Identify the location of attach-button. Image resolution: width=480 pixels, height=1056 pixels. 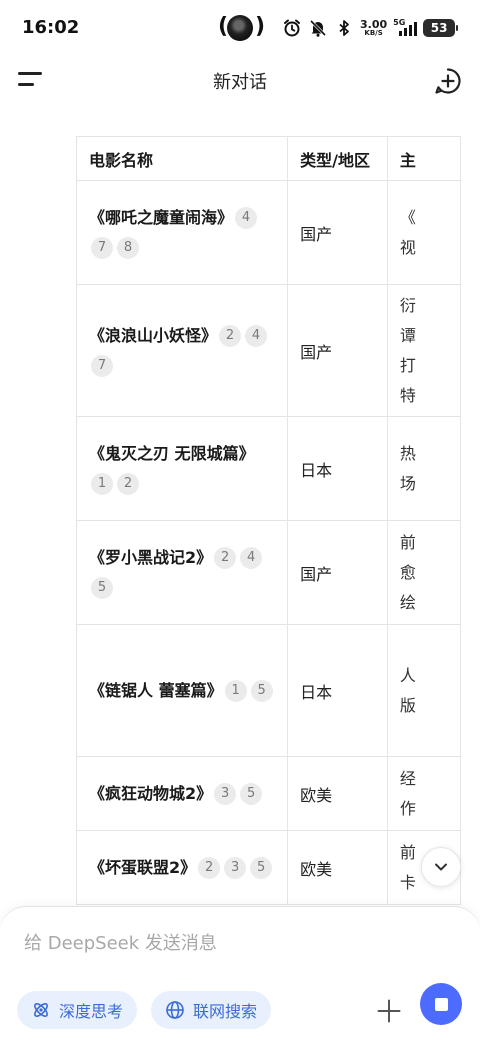
(389, 1011).